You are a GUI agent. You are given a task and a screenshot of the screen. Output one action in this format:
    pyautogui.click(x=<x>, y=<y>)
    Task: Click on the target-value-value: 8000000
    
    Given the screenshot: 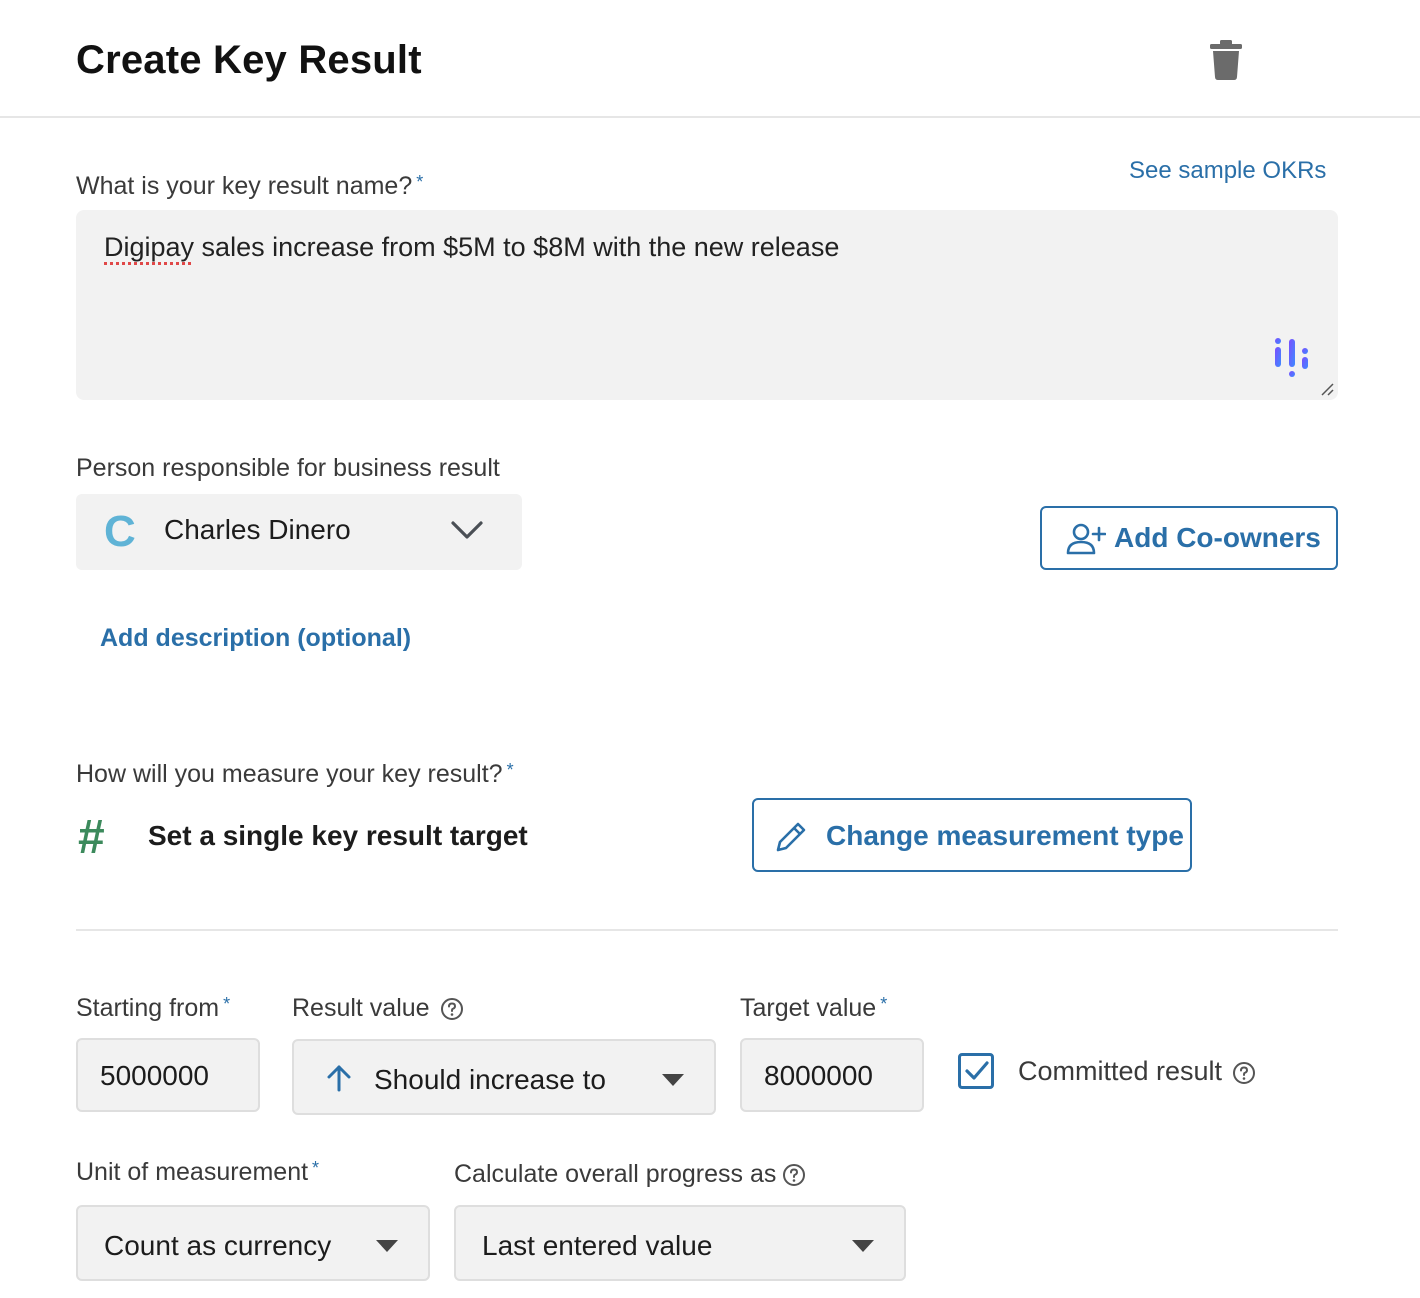 What is the action you would take?
    pyautogui.click(x=819, y=1075)
    